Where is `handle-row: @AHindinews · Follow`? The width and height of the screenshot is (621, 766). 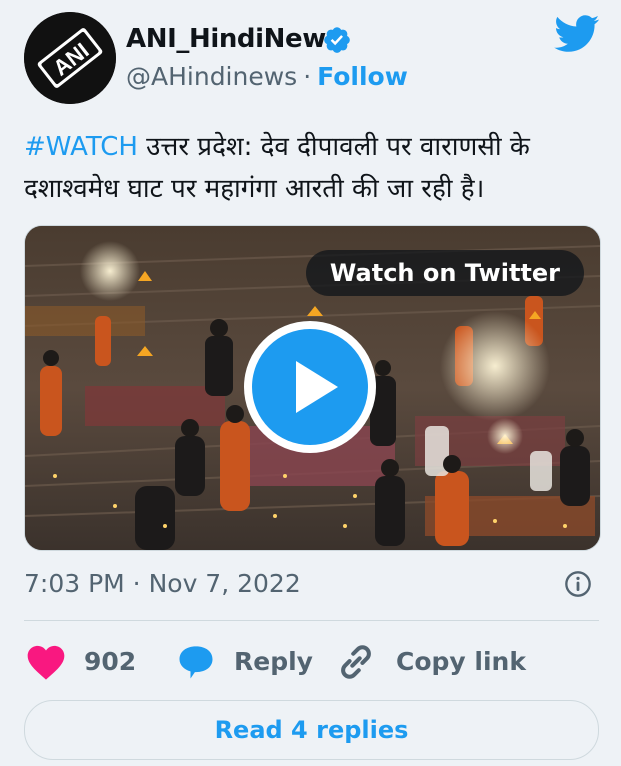 handle-row: @AHindinews · Follow is located at coordinates (267, 77).